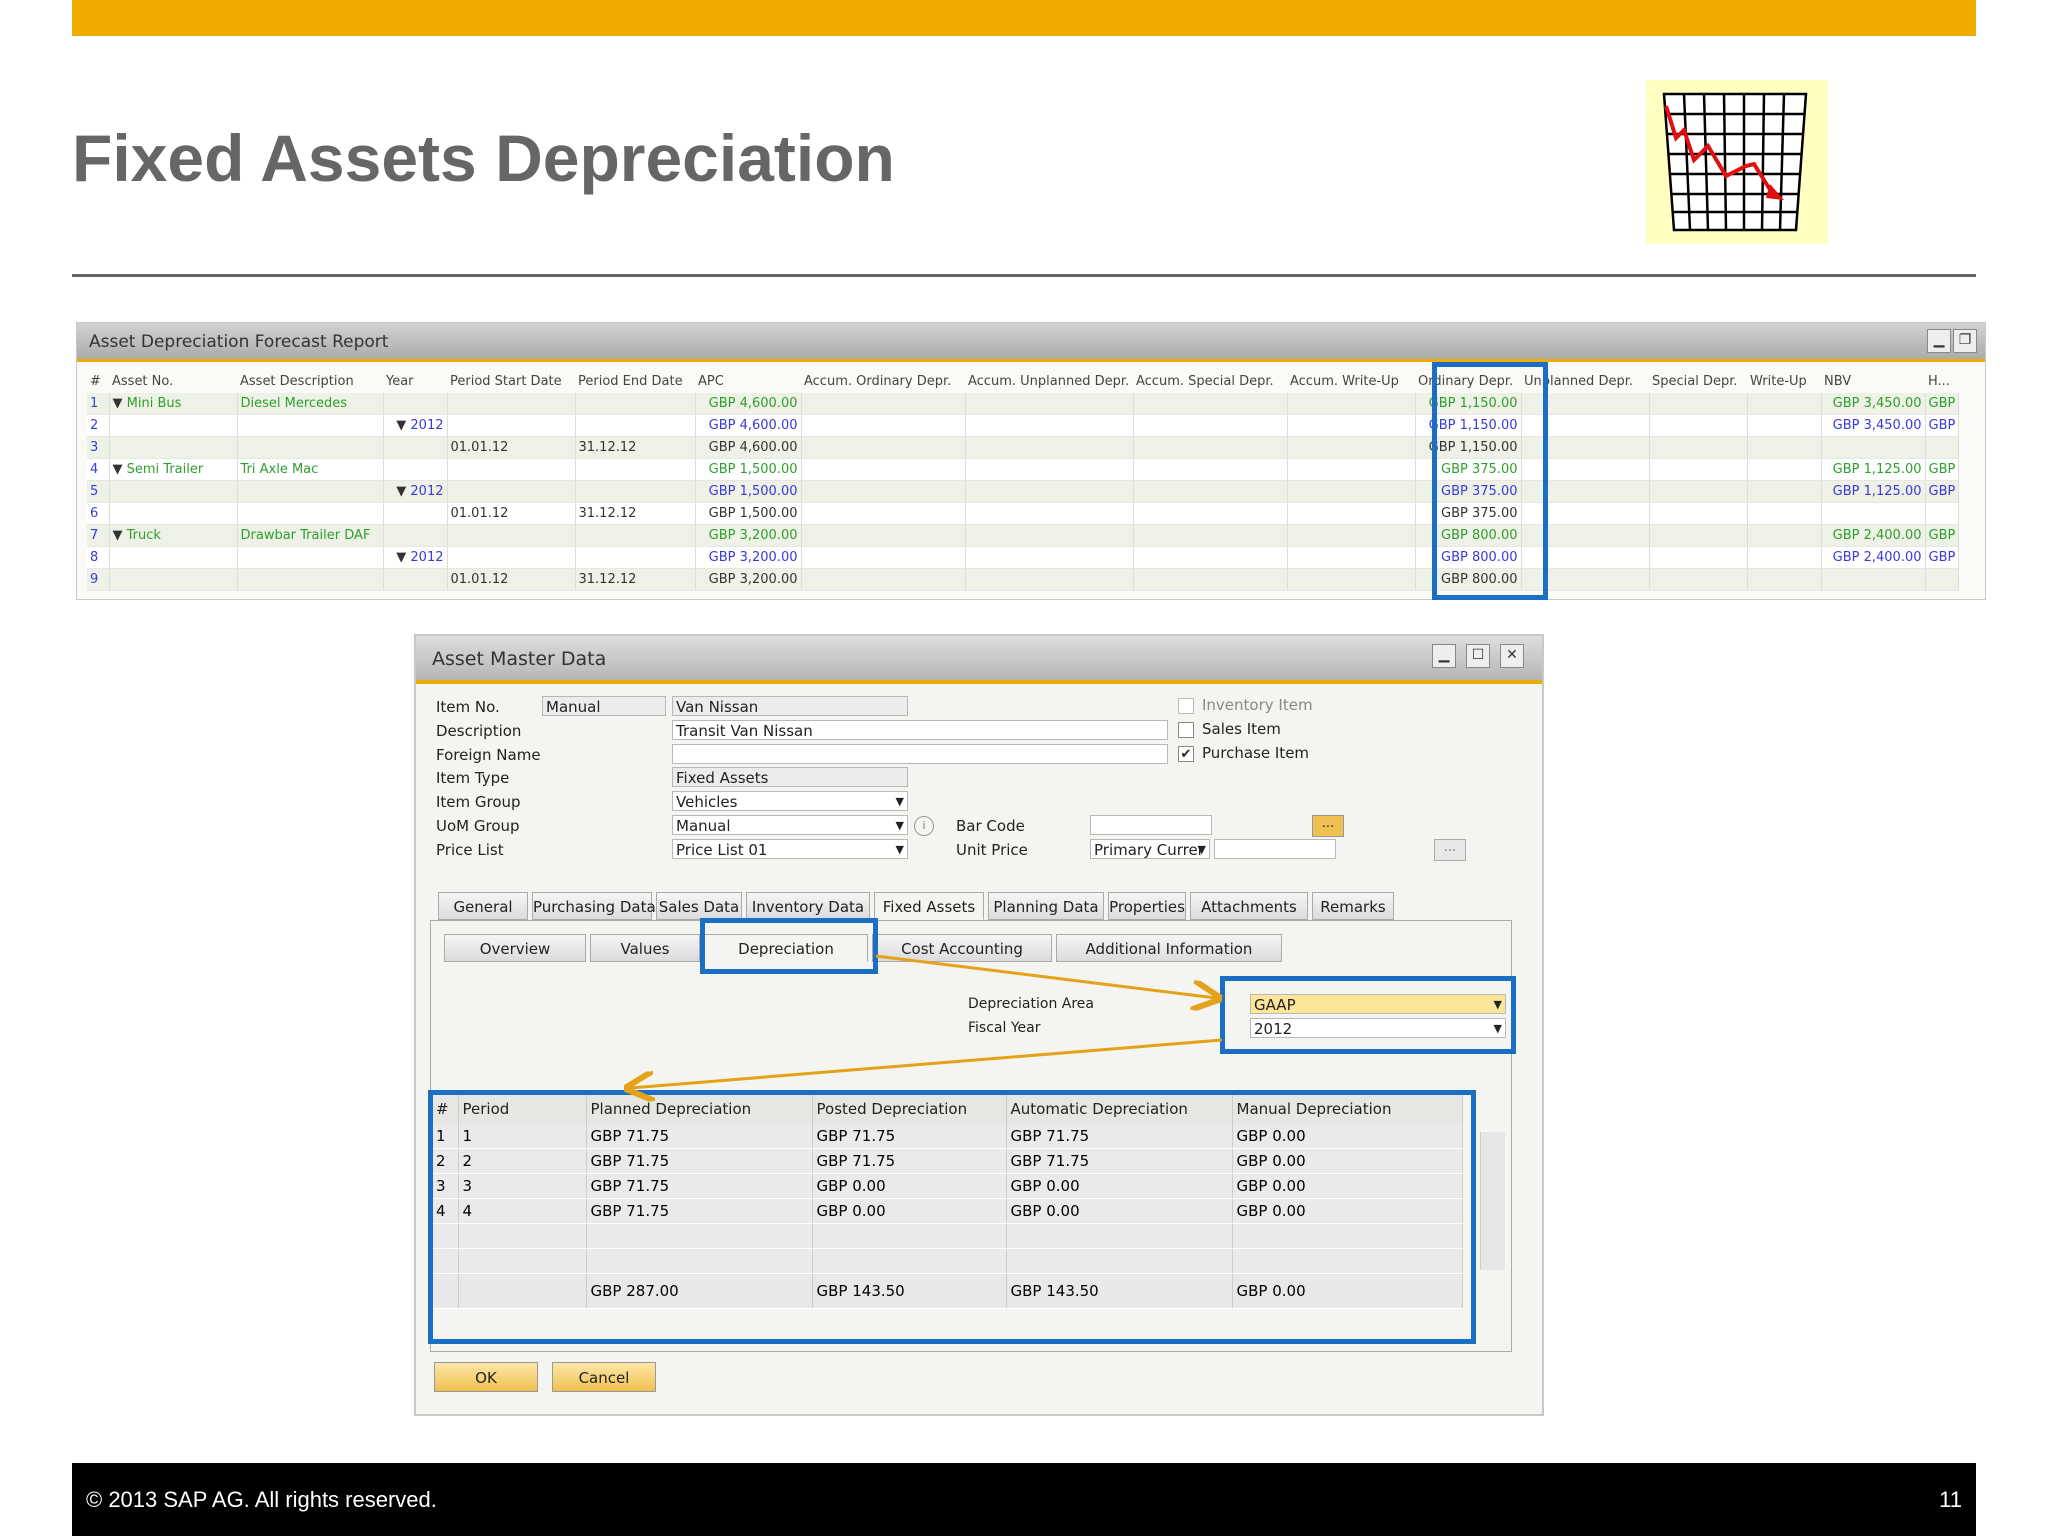 Image resolution: width=2048 pixels, height=1536 pixels. What do you see at coordinates (1024, 1499) in the screenshot?
I see `slide-footer: © 2013 SAP AG. All rights reserved. 11` at bounding box center [1024, 1499].